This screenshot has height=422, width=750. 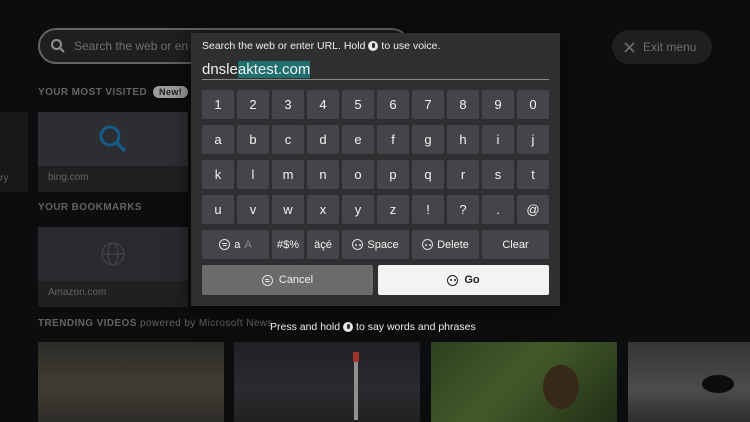 What do you see at coordinates (253, 174) in the screenshot?
I see `key: l` at bounding box center [253, 174].